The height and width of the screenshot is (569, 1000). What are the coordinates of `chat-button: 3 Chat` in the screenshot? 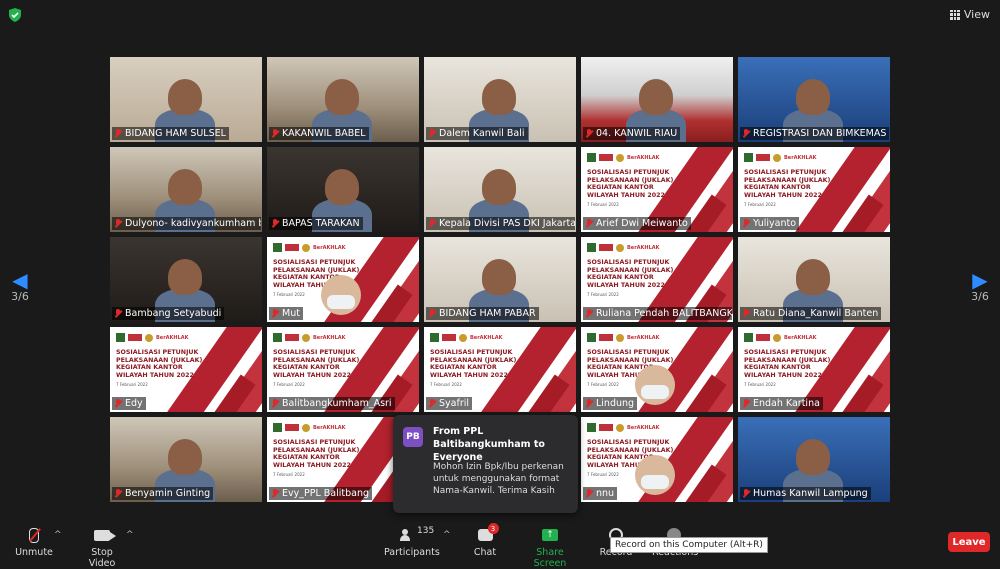 It's located at (485, 540).